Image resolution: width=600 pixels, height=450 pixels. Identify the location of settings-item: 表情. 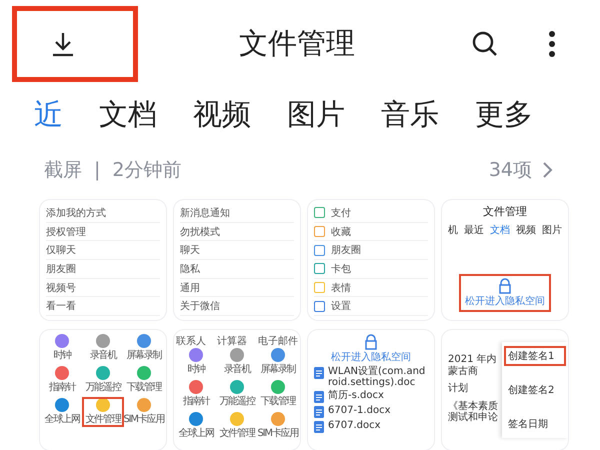
(341, 288).